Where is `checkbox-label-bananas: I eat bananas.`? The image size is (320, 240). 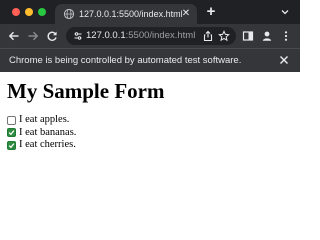 checkbox-label-bananas: I eat bananas. is located at coordinates (47, 133).